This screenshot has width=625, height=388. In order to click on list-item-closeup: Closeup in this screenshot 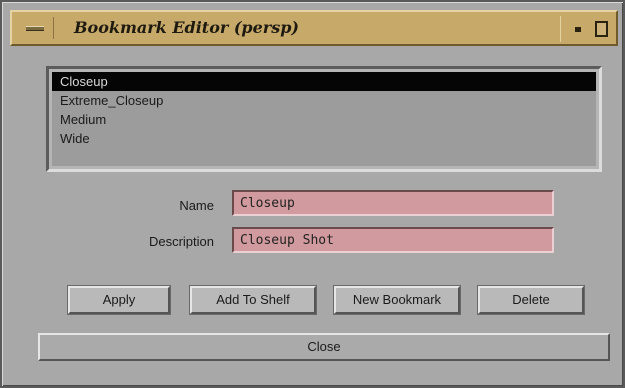, I will do `click(324, 81)`.